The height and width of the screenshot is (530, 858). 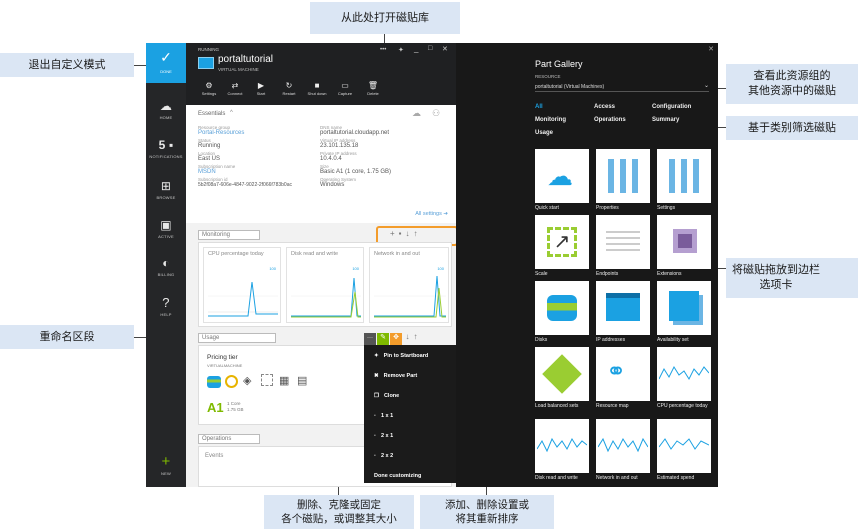 I want to click on tile-extensions, so click(x=684, y=242).